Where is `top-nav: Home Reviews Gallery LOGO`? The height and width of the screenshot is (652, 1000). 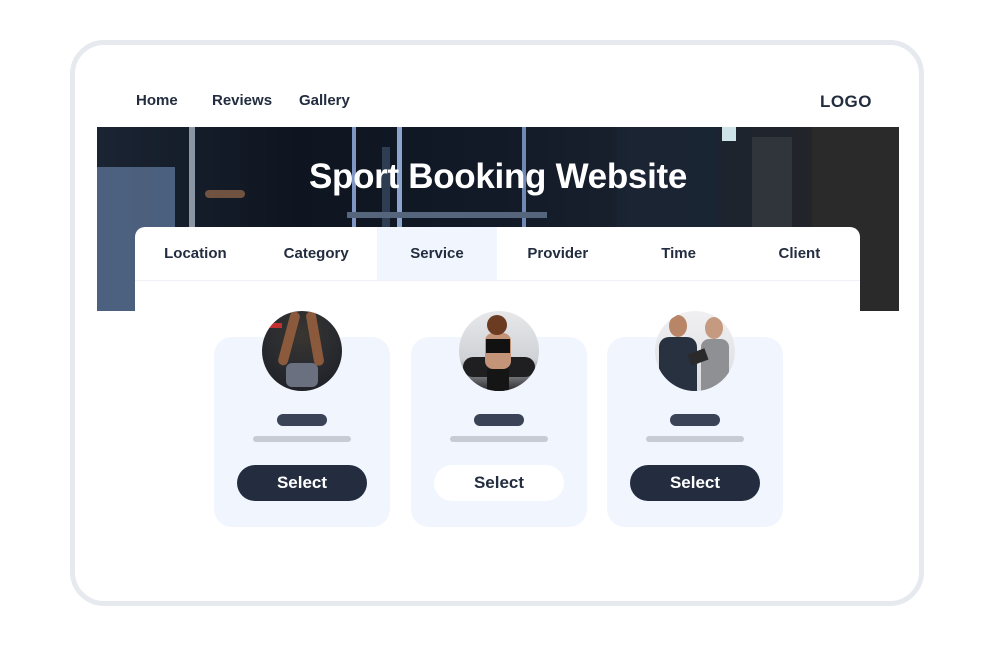
top-nav: Home Reviews Gallery LOGO is located at coordinates (498, 99).